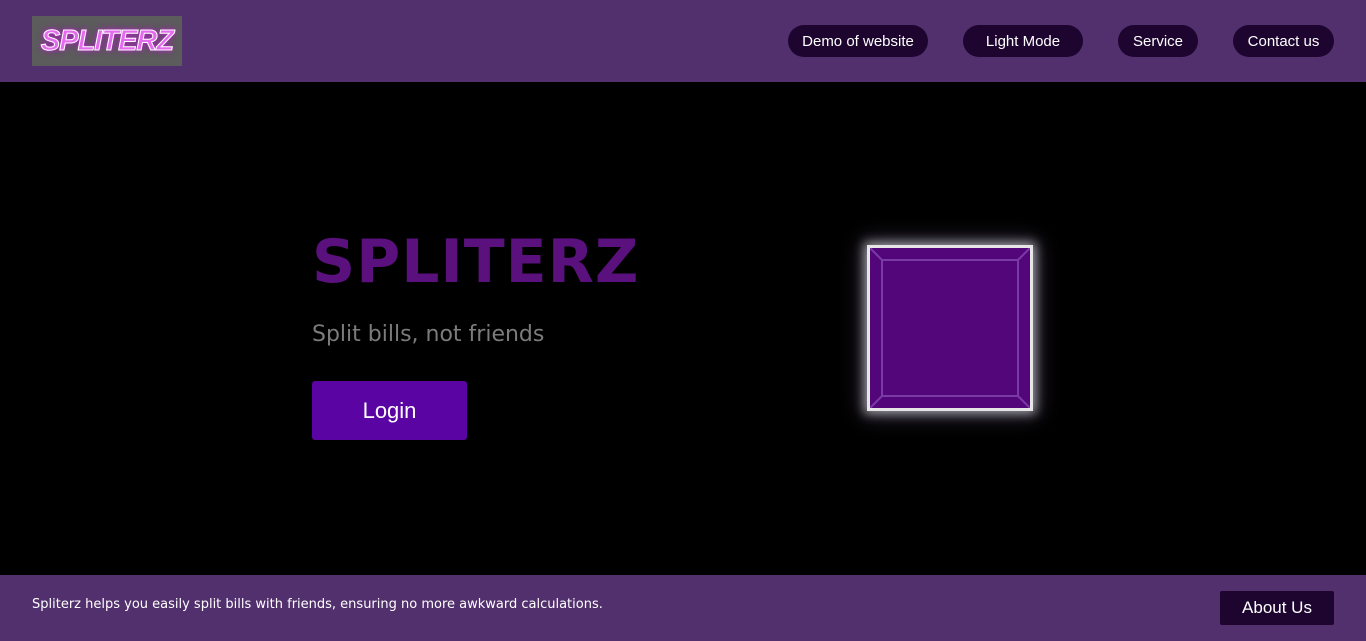 This screenshot has height=641, width=1366. What do you see at coordinates (476, 262) in the screenshot?
I see `hero-title: SPLITERZ` at bounding box center [476, 262].